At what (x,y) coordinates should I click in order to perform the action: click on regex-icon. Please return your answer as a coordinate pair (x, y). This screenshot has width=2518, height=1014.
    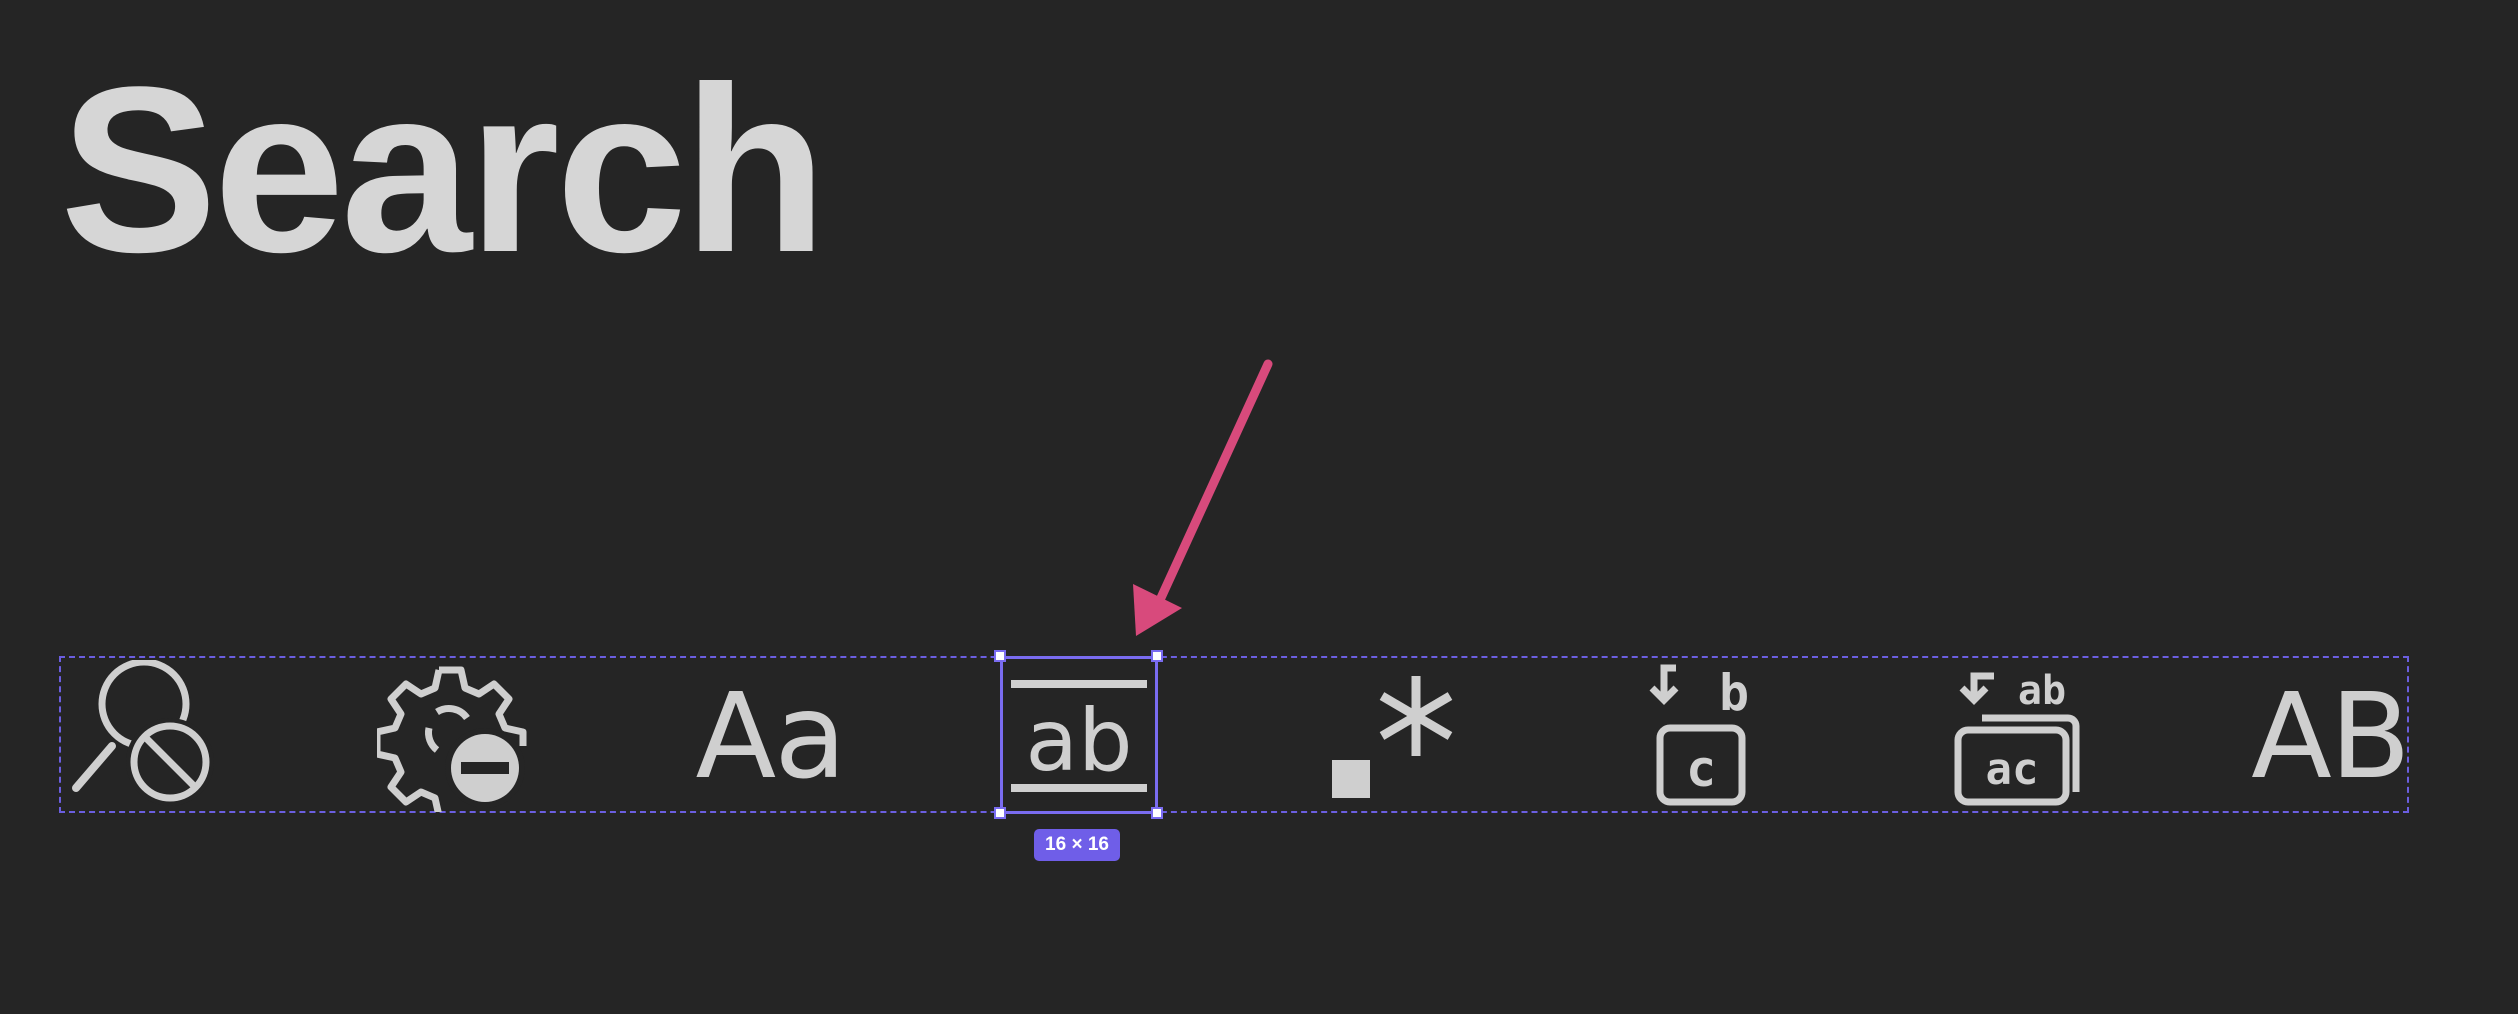
    Looking at the image, I should click on (1392, 736).